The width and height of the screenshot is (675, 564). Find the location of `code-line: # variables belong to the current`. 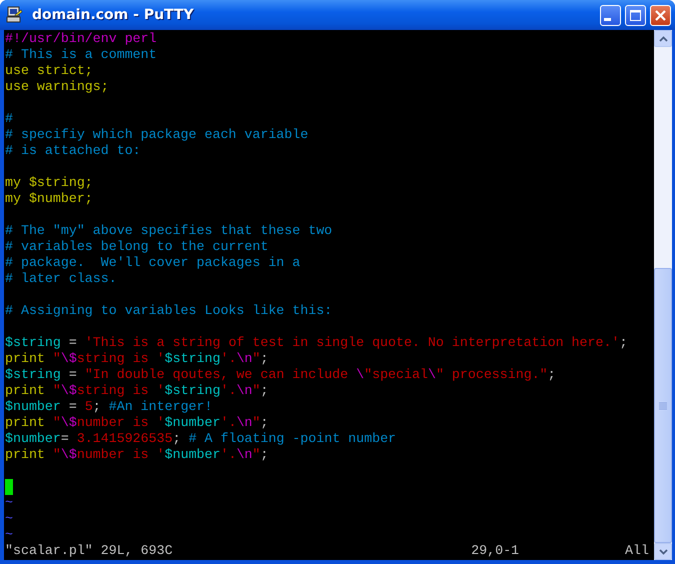

code-line: # variables belong to the current is located at coordinates (136, 247).